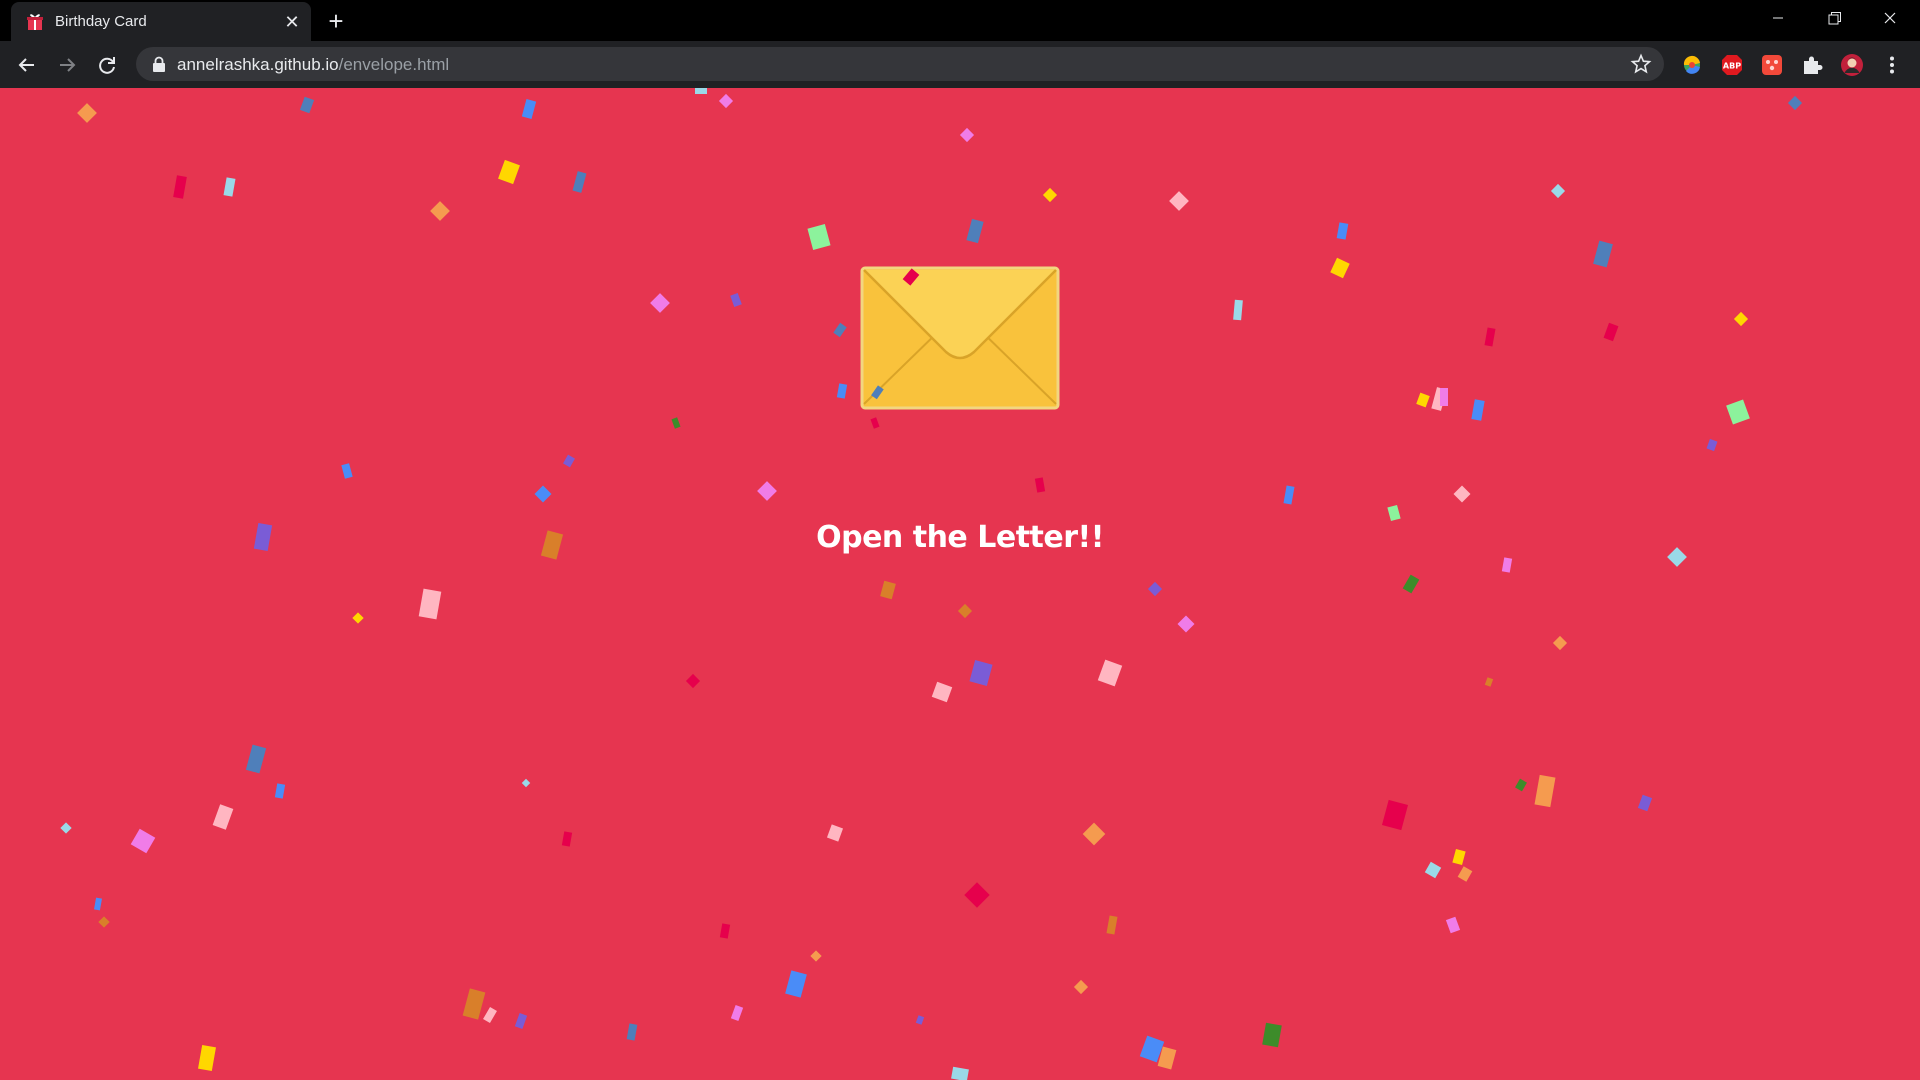  Describe the element at coordinates (1834, 18) in the screenshot. I see `restore-button` at that location.